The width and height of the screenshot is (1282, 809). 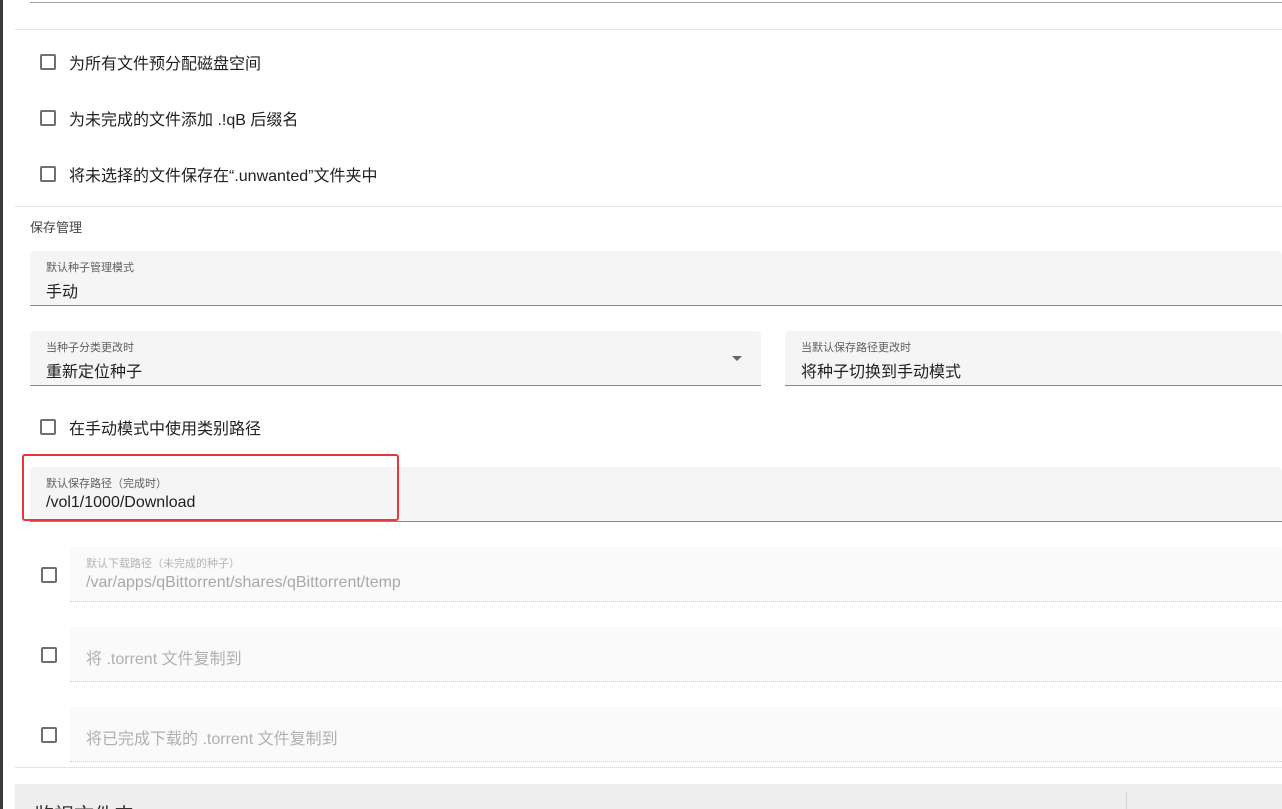 I want to click on previous-field-underline, so click(x=656, y=2).